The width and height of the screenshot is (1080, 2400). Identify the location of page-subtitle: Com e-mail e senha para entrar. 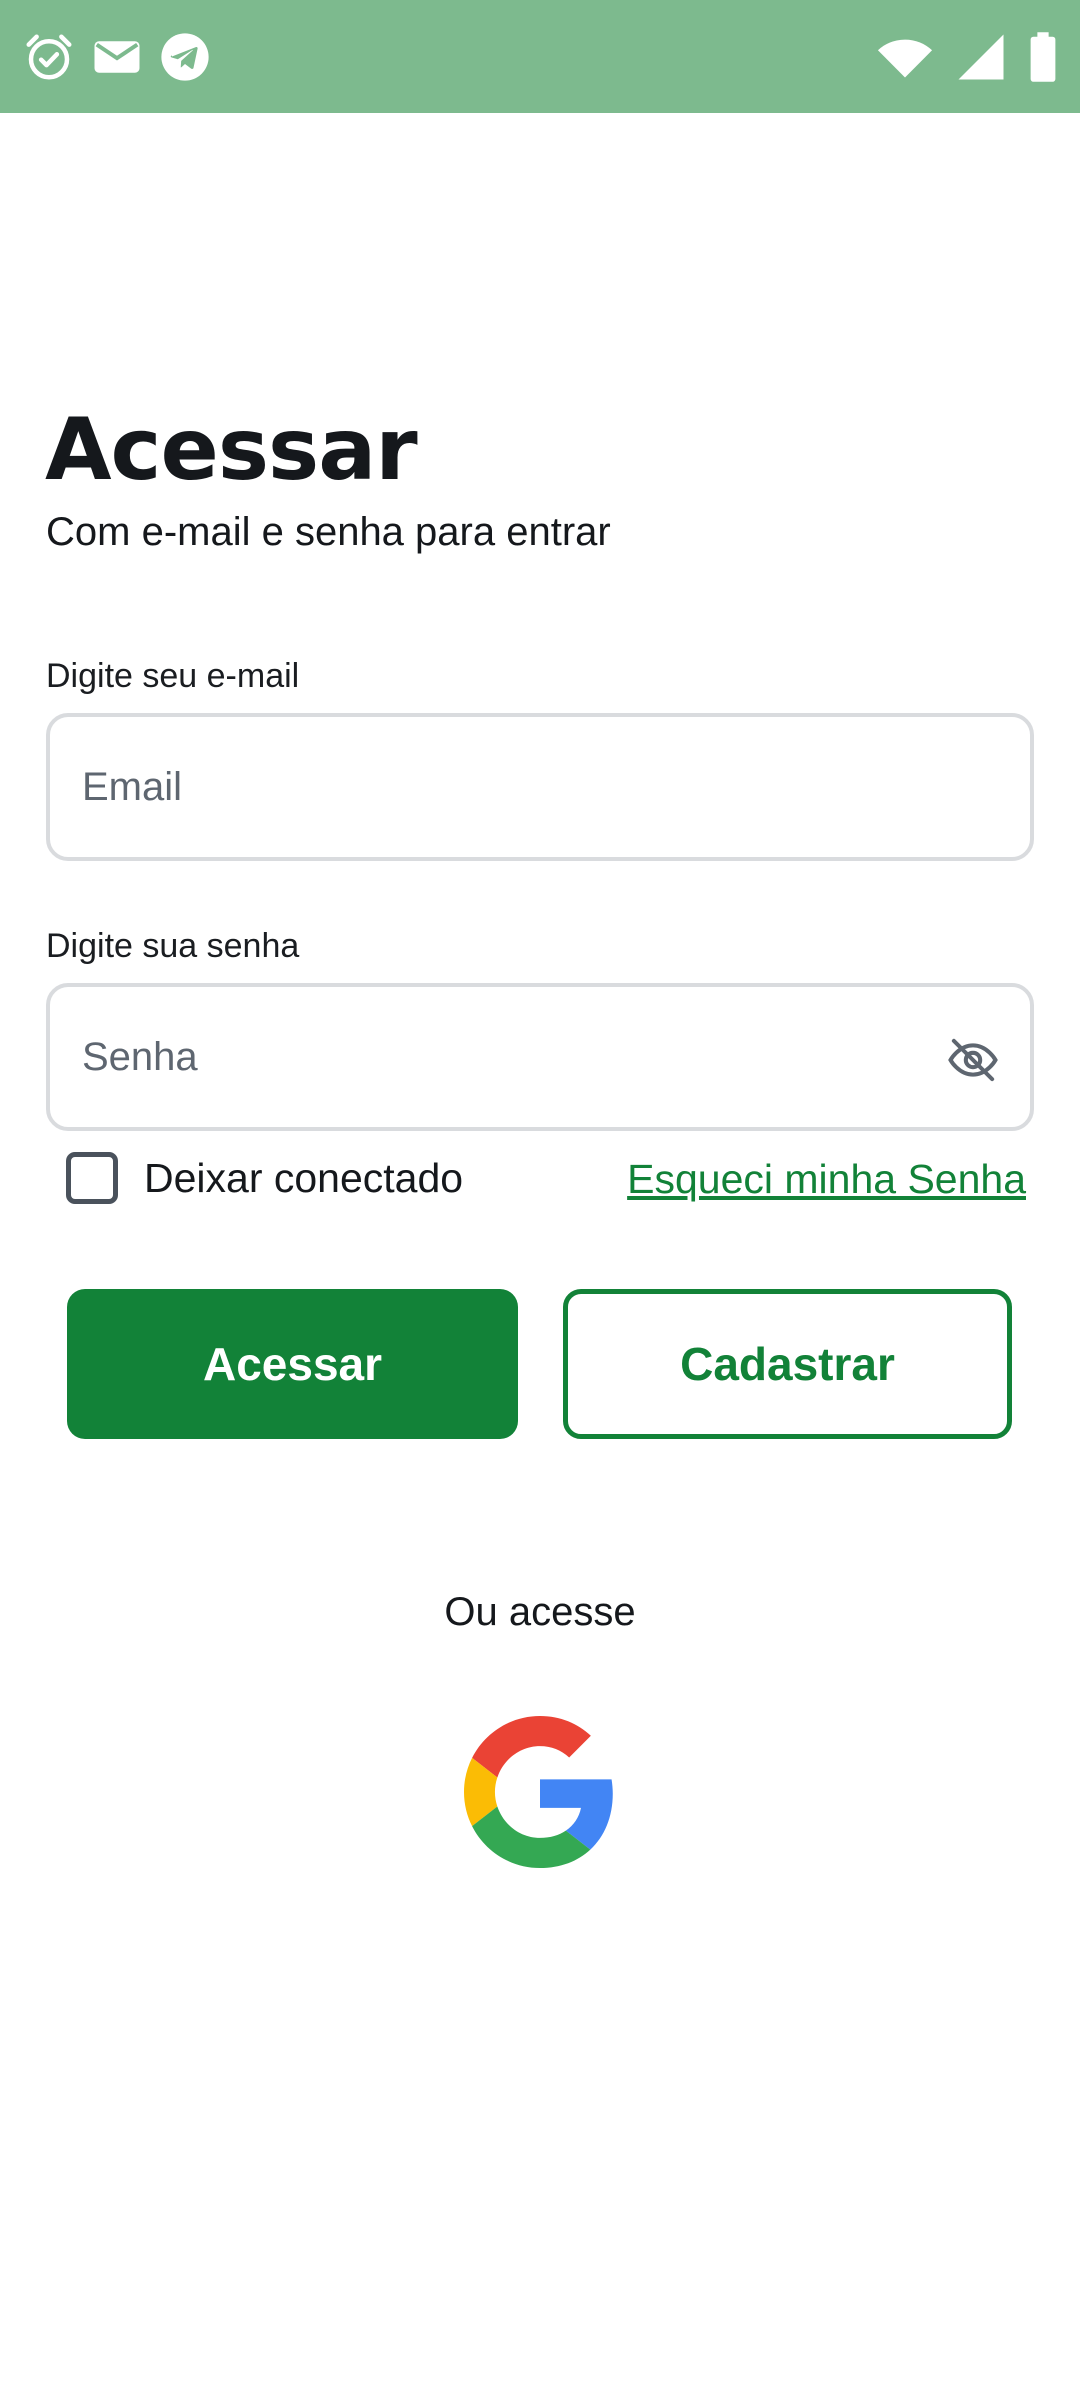
(328, 532).